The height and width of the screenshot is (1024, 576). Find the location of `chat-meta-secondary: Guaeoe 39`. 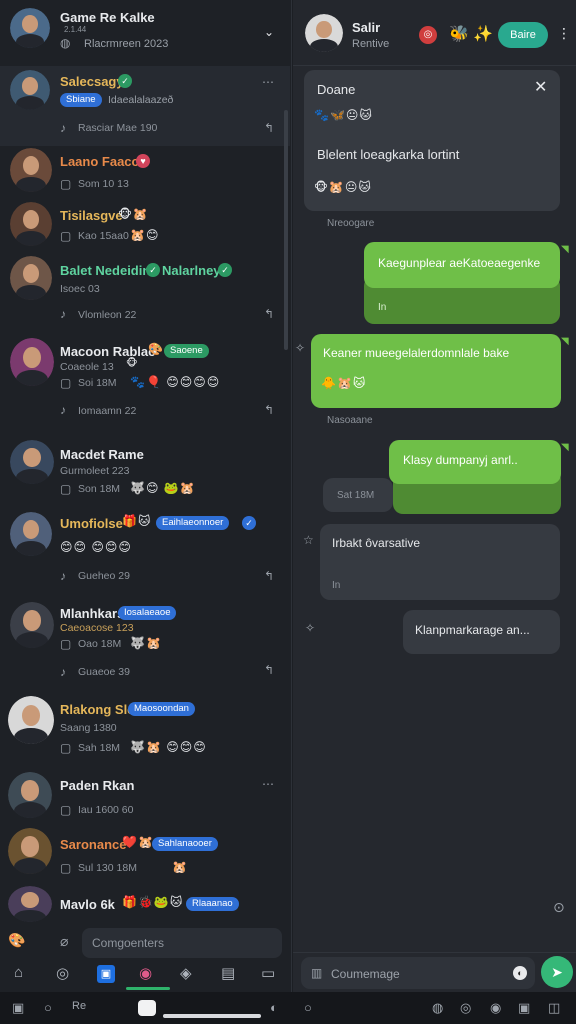

chat-meta-secondary: Guaeoe 39 is located at coordinates (104, 672).